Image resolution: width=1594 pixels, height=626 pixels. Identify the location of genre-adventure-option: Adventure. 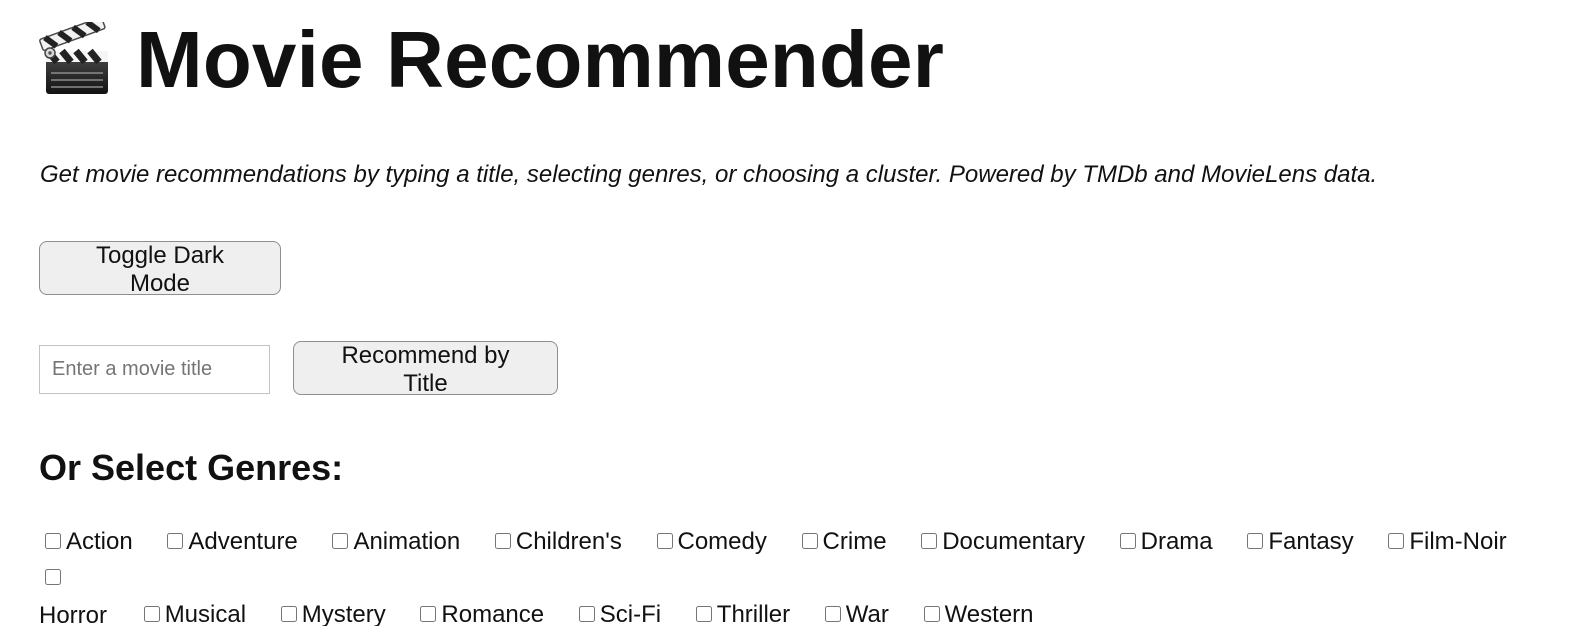
(229, 542).